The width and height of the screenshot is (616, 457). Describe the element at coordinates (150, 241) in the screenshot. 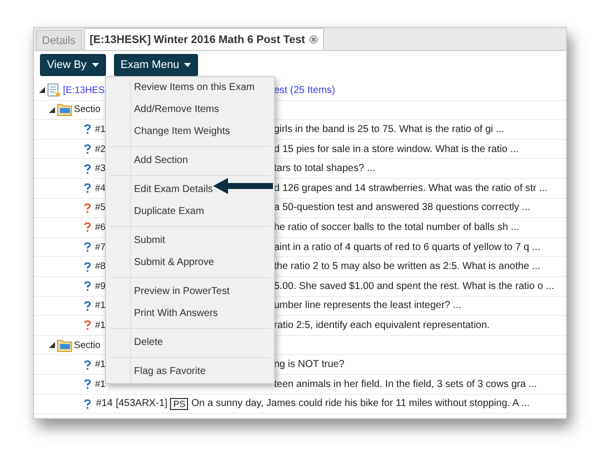

I see `menu-item: Submit` at that location.